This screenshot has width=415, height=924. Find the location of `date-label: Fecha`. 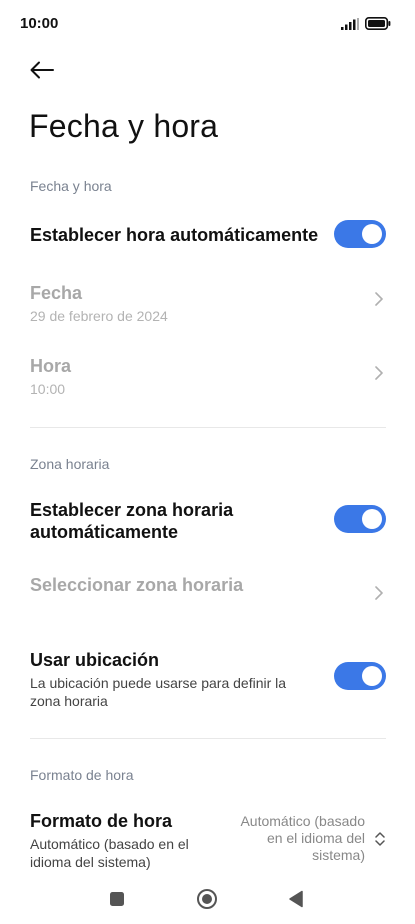

date-label: Fecha is located at coordinates (56, 293).